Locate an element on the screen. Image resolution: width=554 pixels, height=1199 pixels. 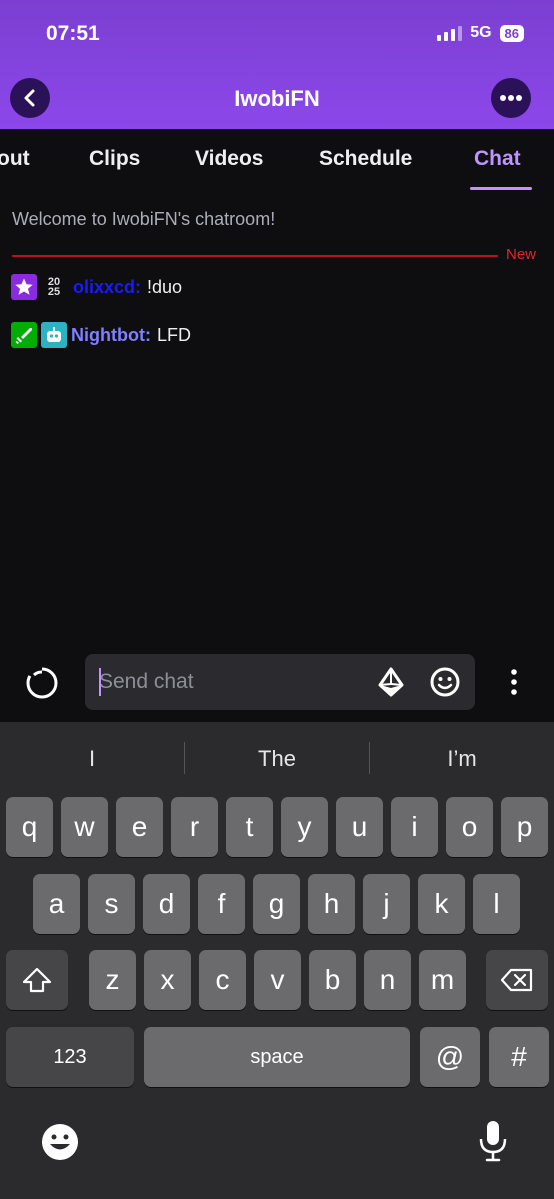
tab-chat: Chat is located at coordinates (497, 159).